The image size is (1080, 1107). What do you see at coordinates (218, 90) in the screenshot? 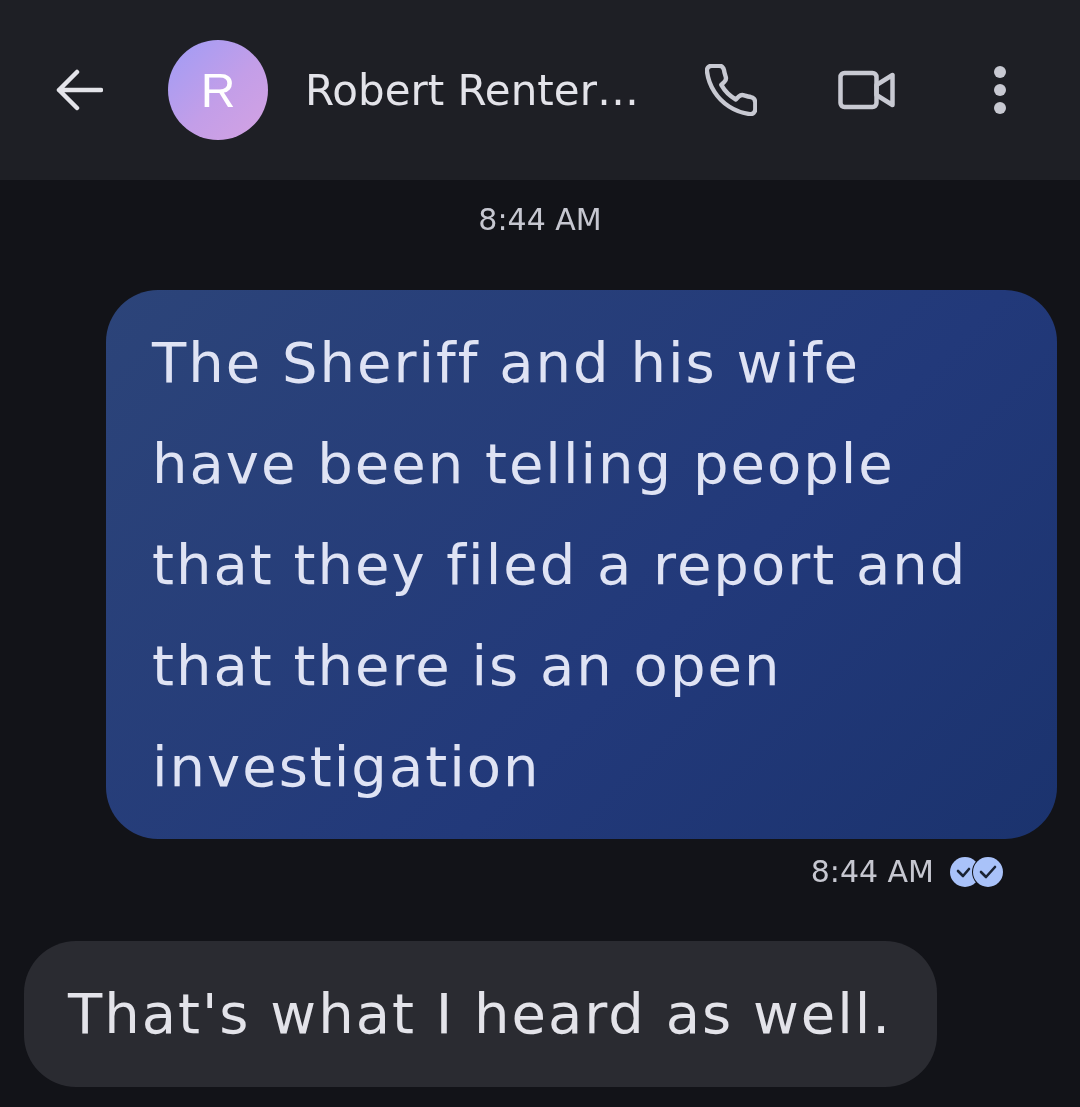
I see `contact-avatar: R` at bounding box center [218, 90].